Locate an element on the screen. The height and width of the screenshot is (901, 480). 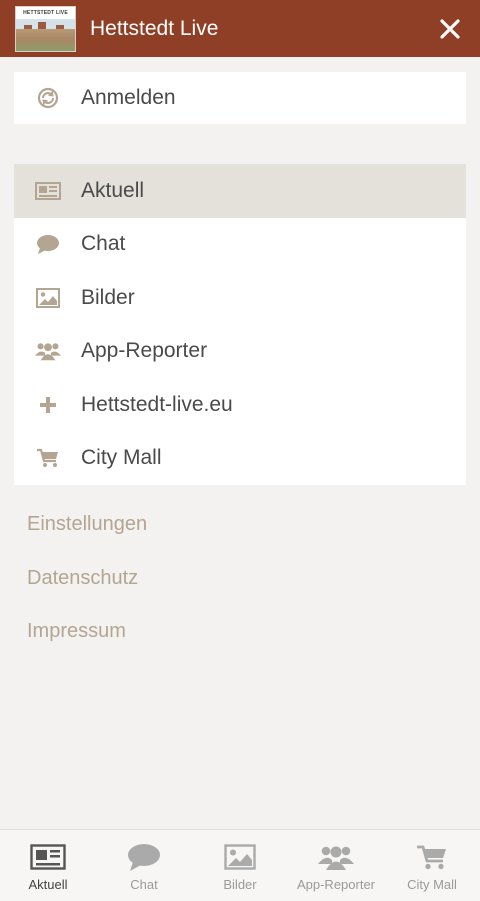
sidebar-item-chat: Chat is located at coordinates (240, 245).